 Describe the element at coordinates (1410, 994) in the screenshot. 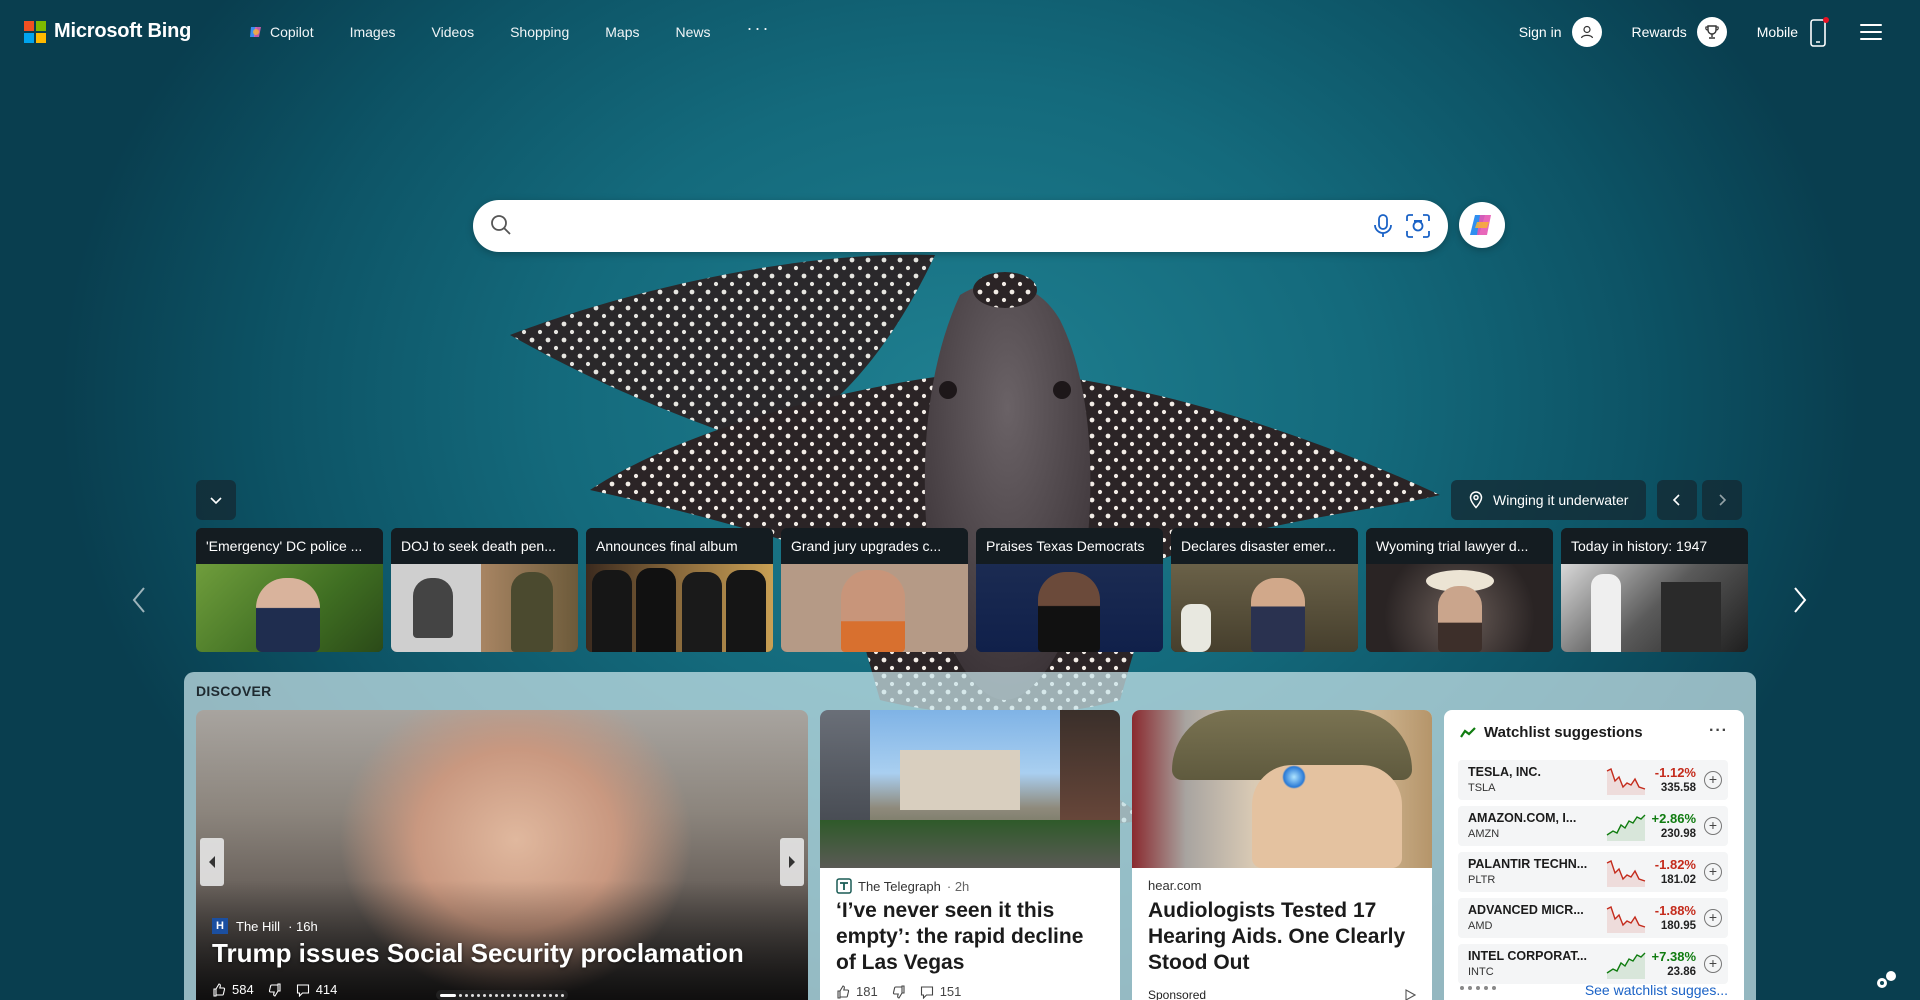

I see `ad-choices-icon` at that location.